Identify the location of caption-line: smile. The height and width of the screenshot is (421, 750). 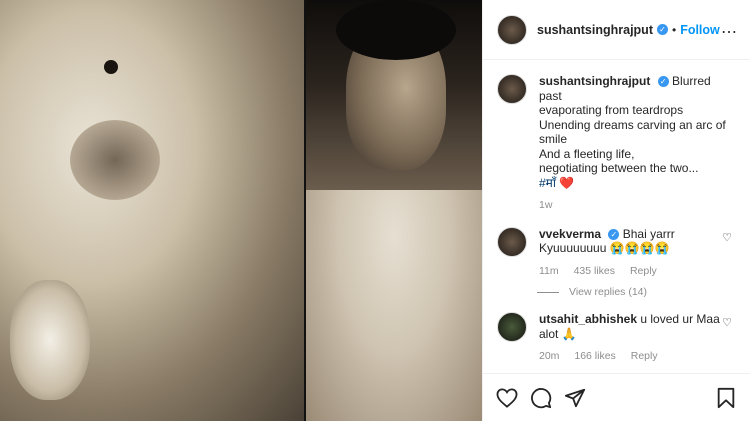
(553, 139).